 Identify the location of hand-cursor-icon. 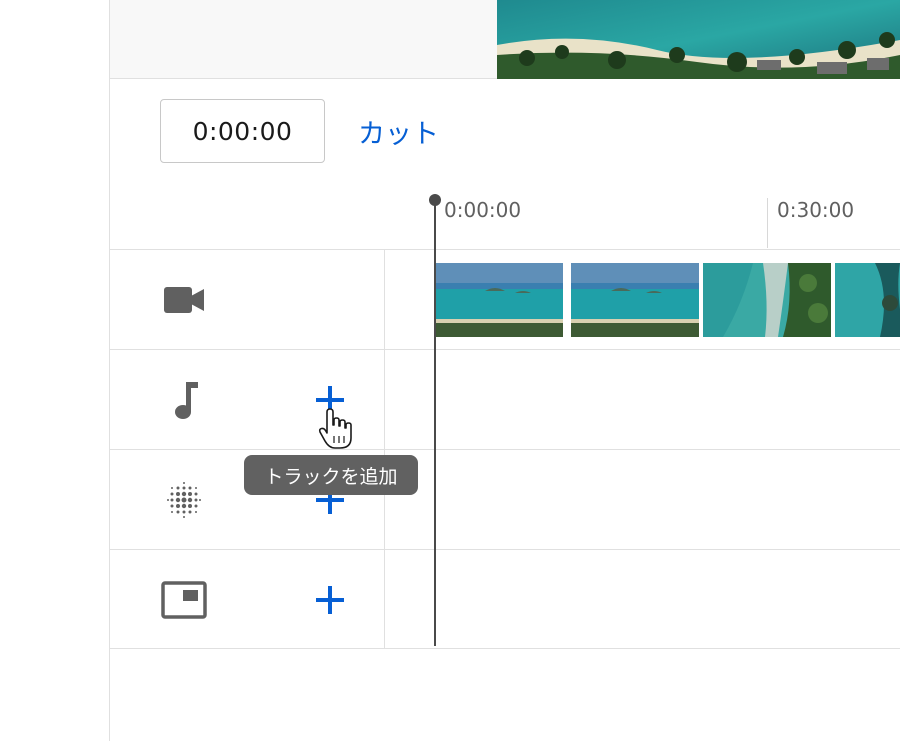
(336, 429).